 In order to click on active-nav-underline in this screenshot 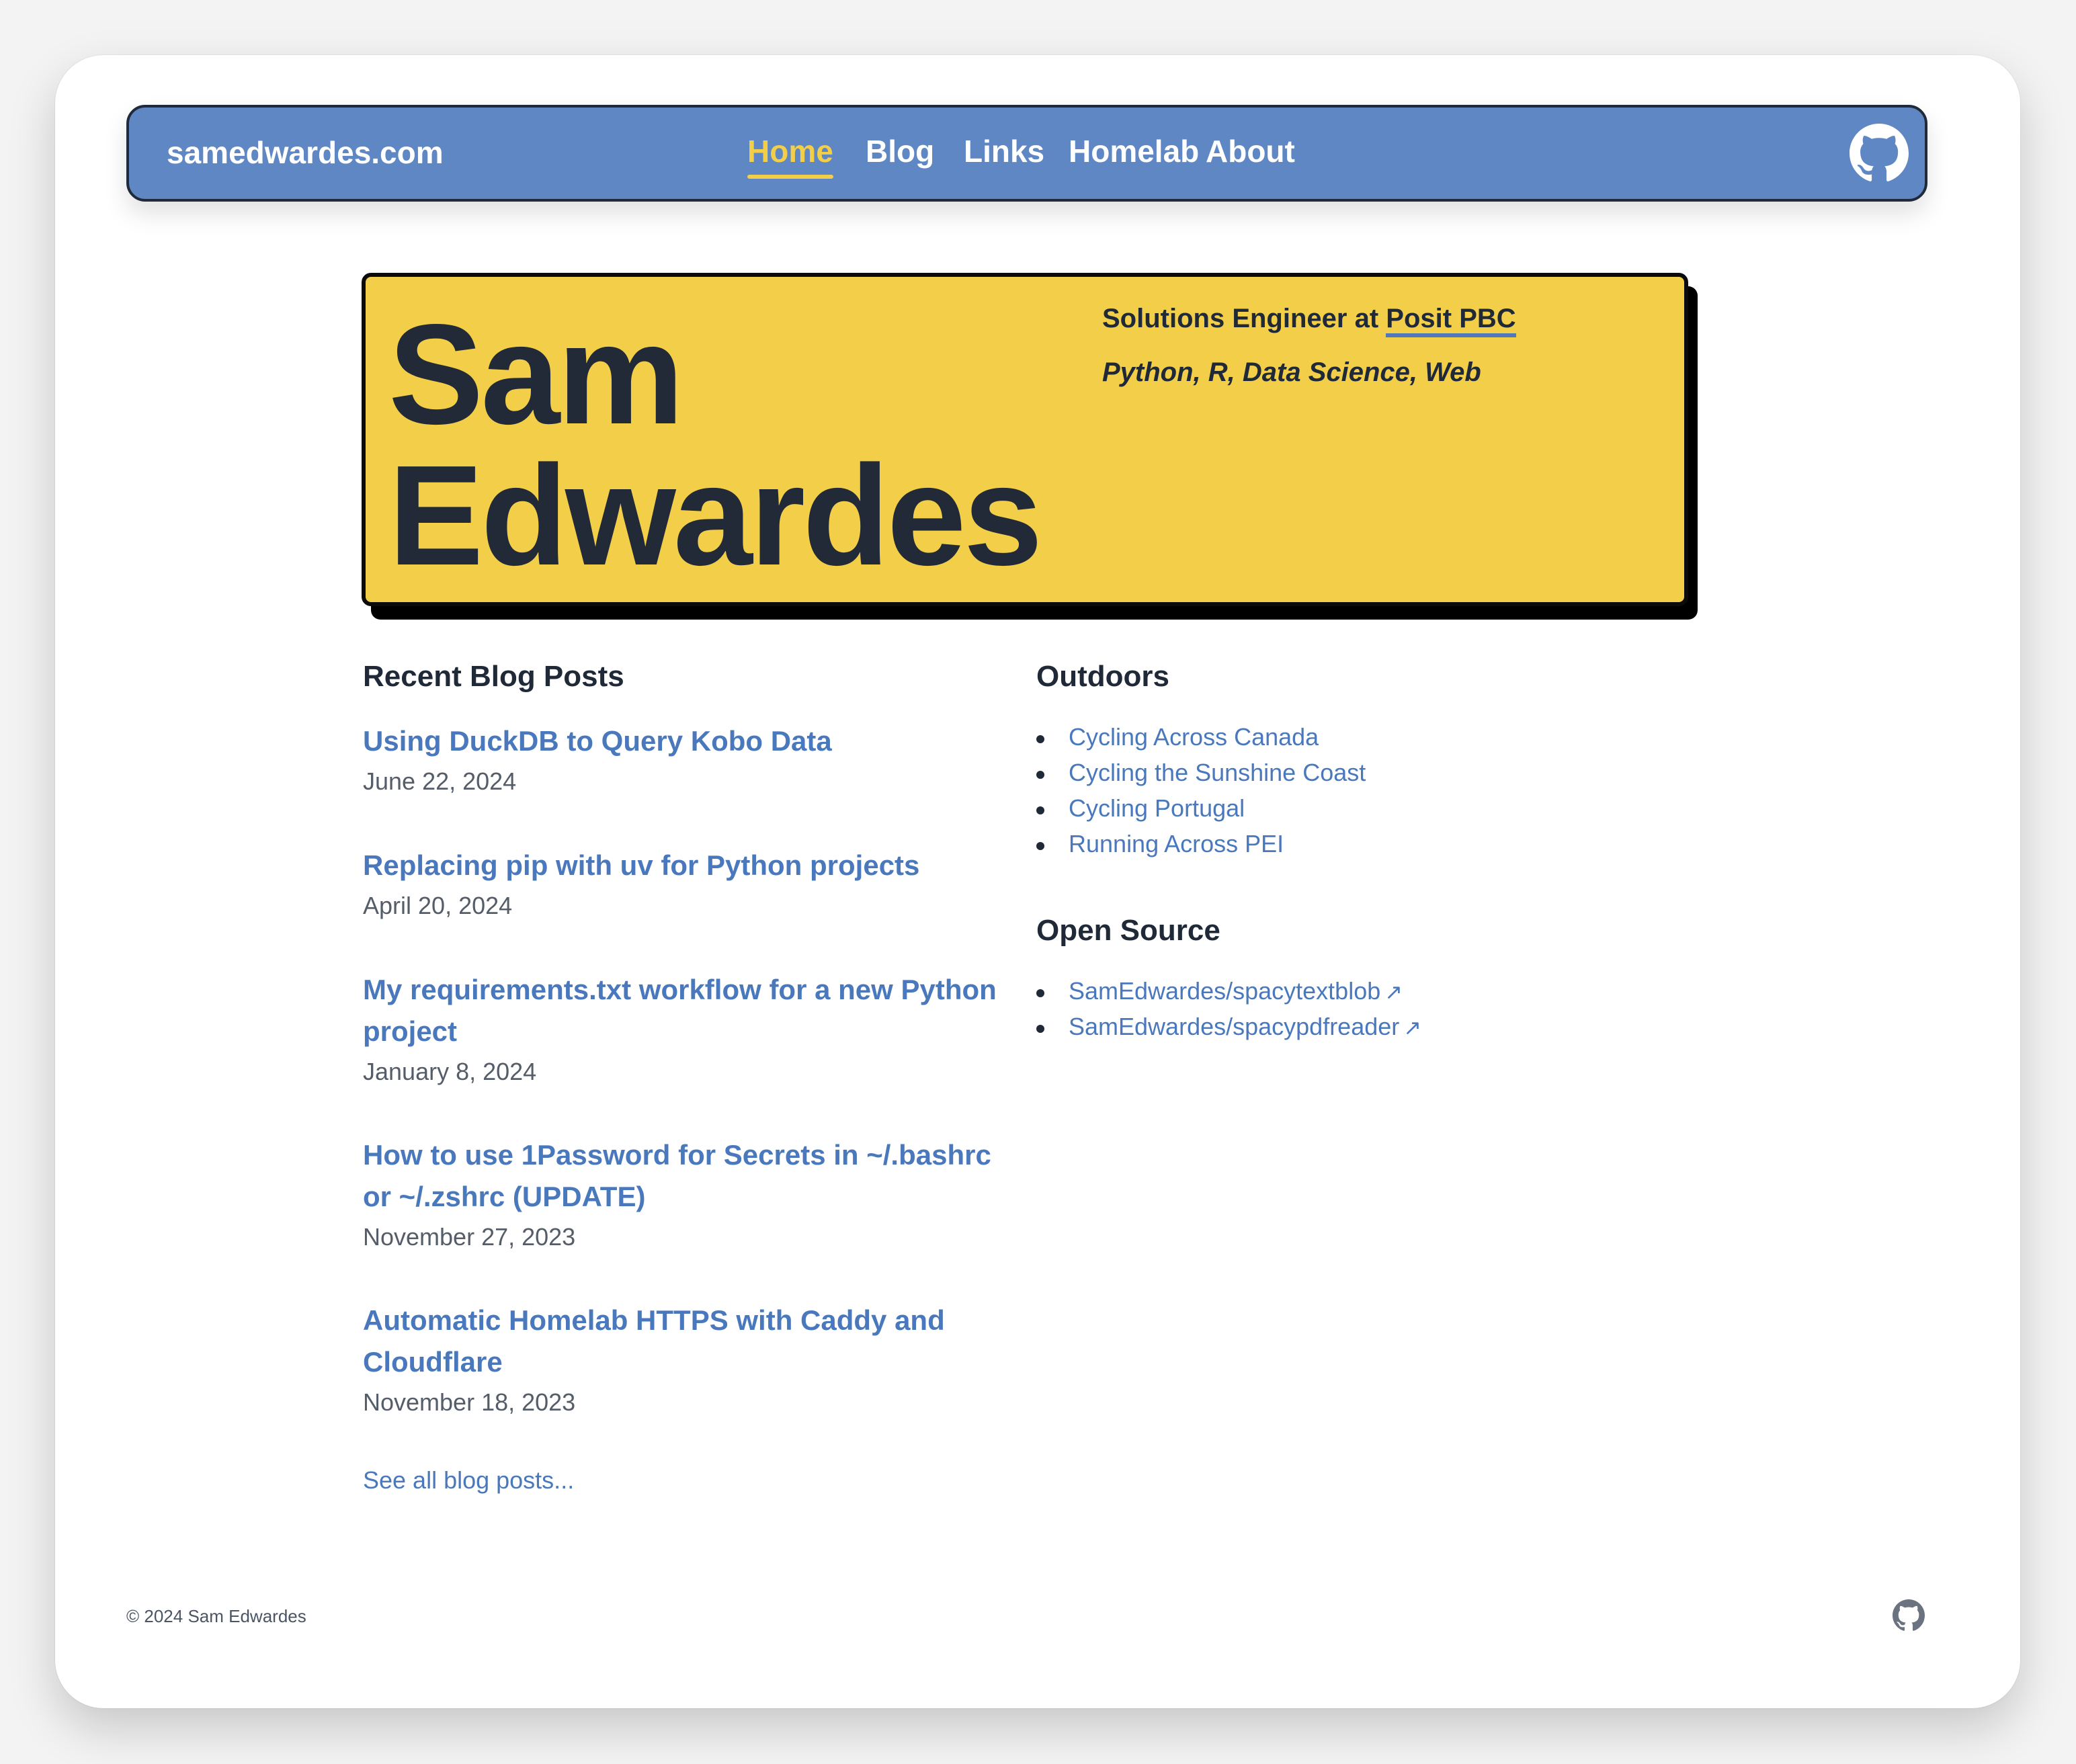, I will do `click(790, 177)`.